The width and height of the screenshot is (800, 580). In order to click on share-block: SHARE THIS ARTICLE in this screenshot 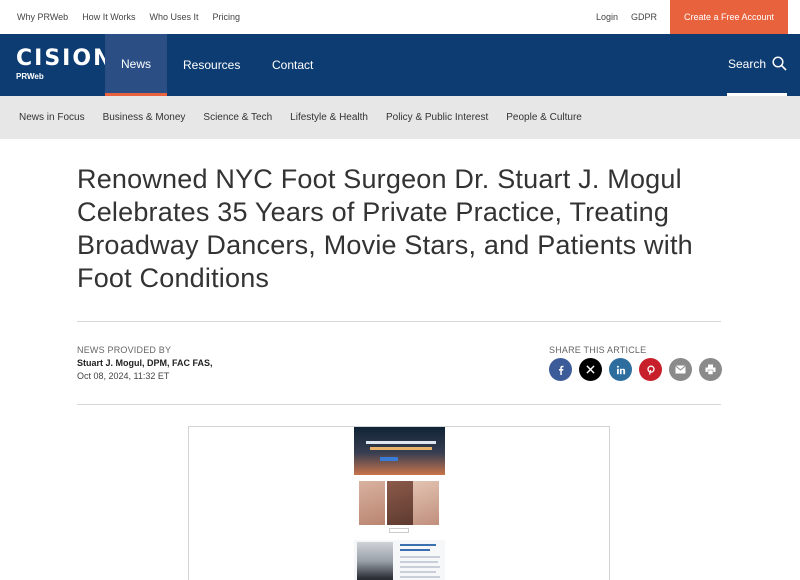, I will do `click(639, 363)`.